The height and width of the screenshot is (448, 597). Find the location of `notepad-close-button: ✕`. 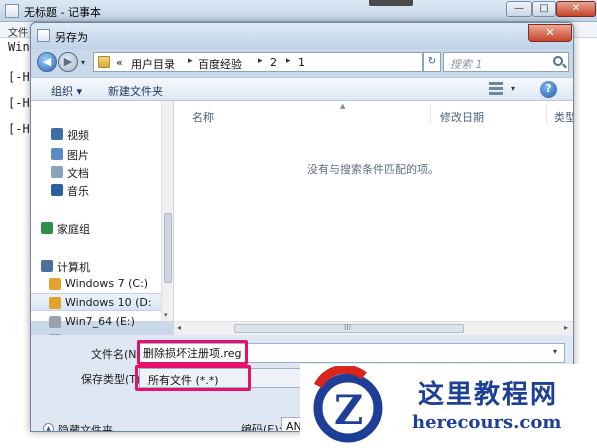

notepad-close-button: ✕ is located at coordinates (576, 9).